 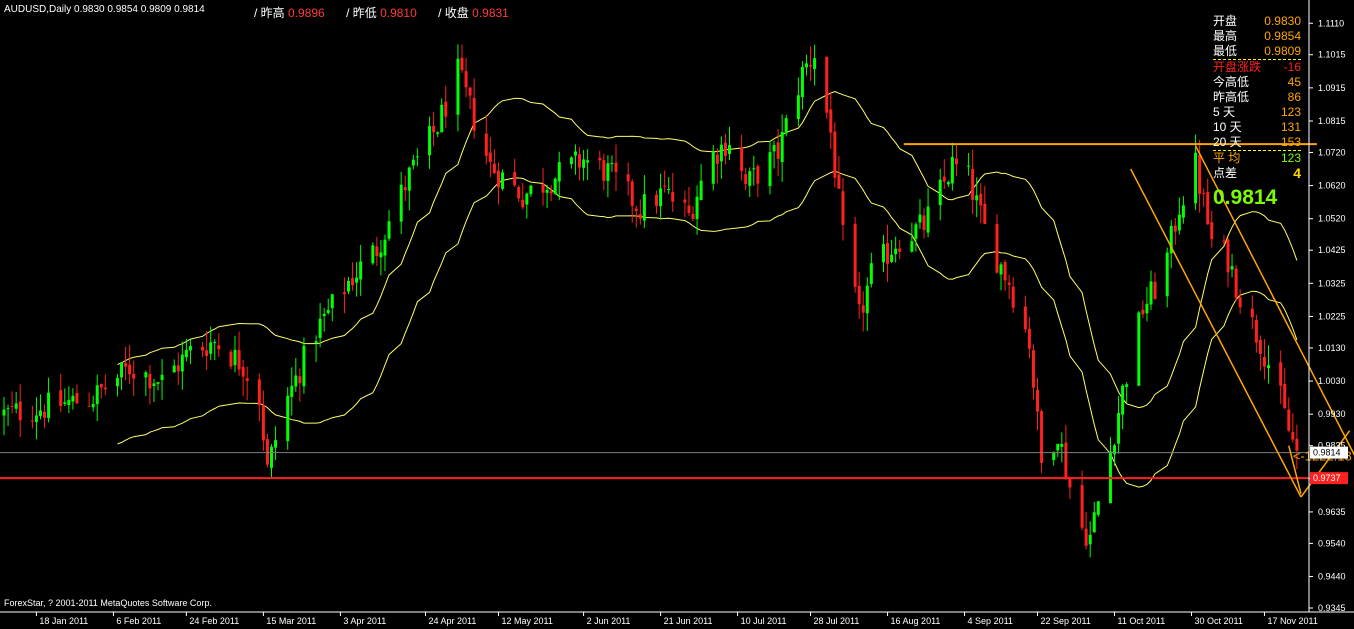 I want to click on y-tick-label: 1.0620, so click(x=1332, y=186).